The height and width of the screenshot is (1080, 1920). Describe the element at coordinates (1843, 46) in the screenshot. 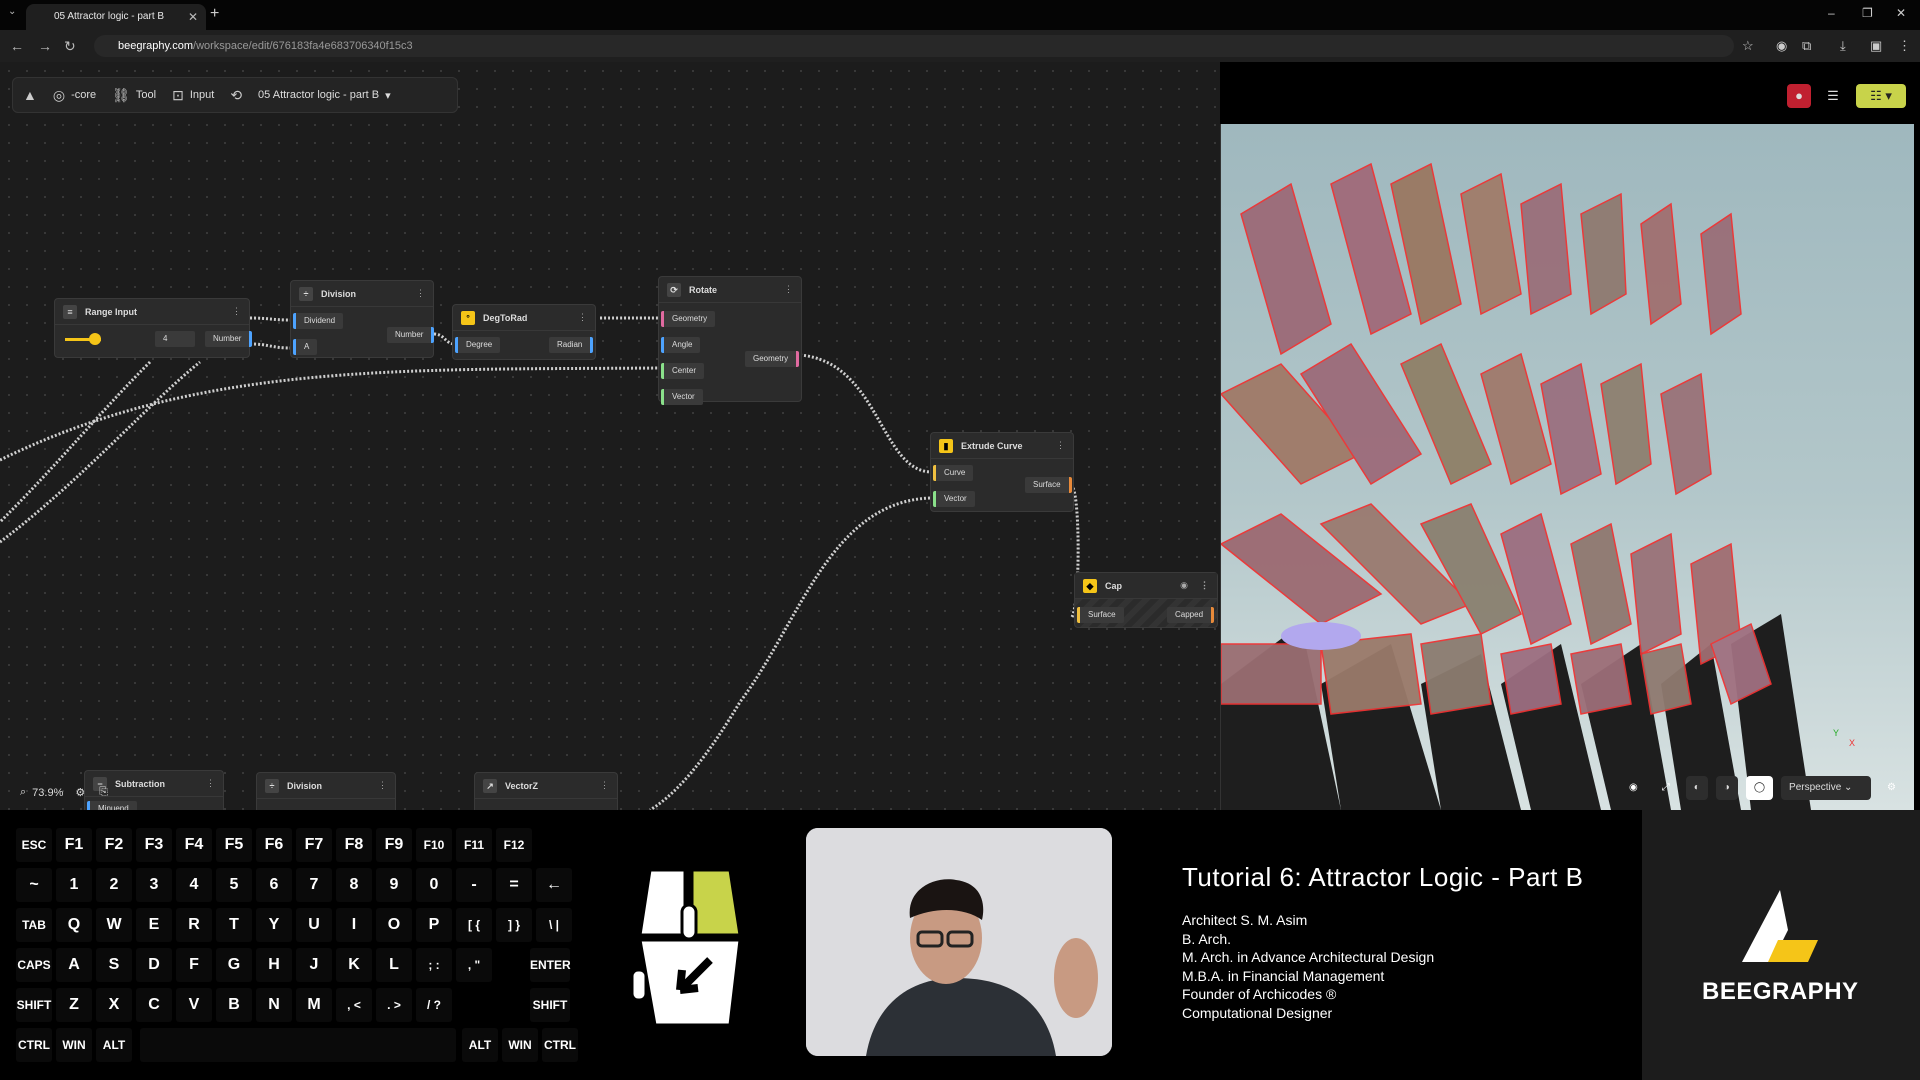

I see `download-icon: ⤓` at that location.